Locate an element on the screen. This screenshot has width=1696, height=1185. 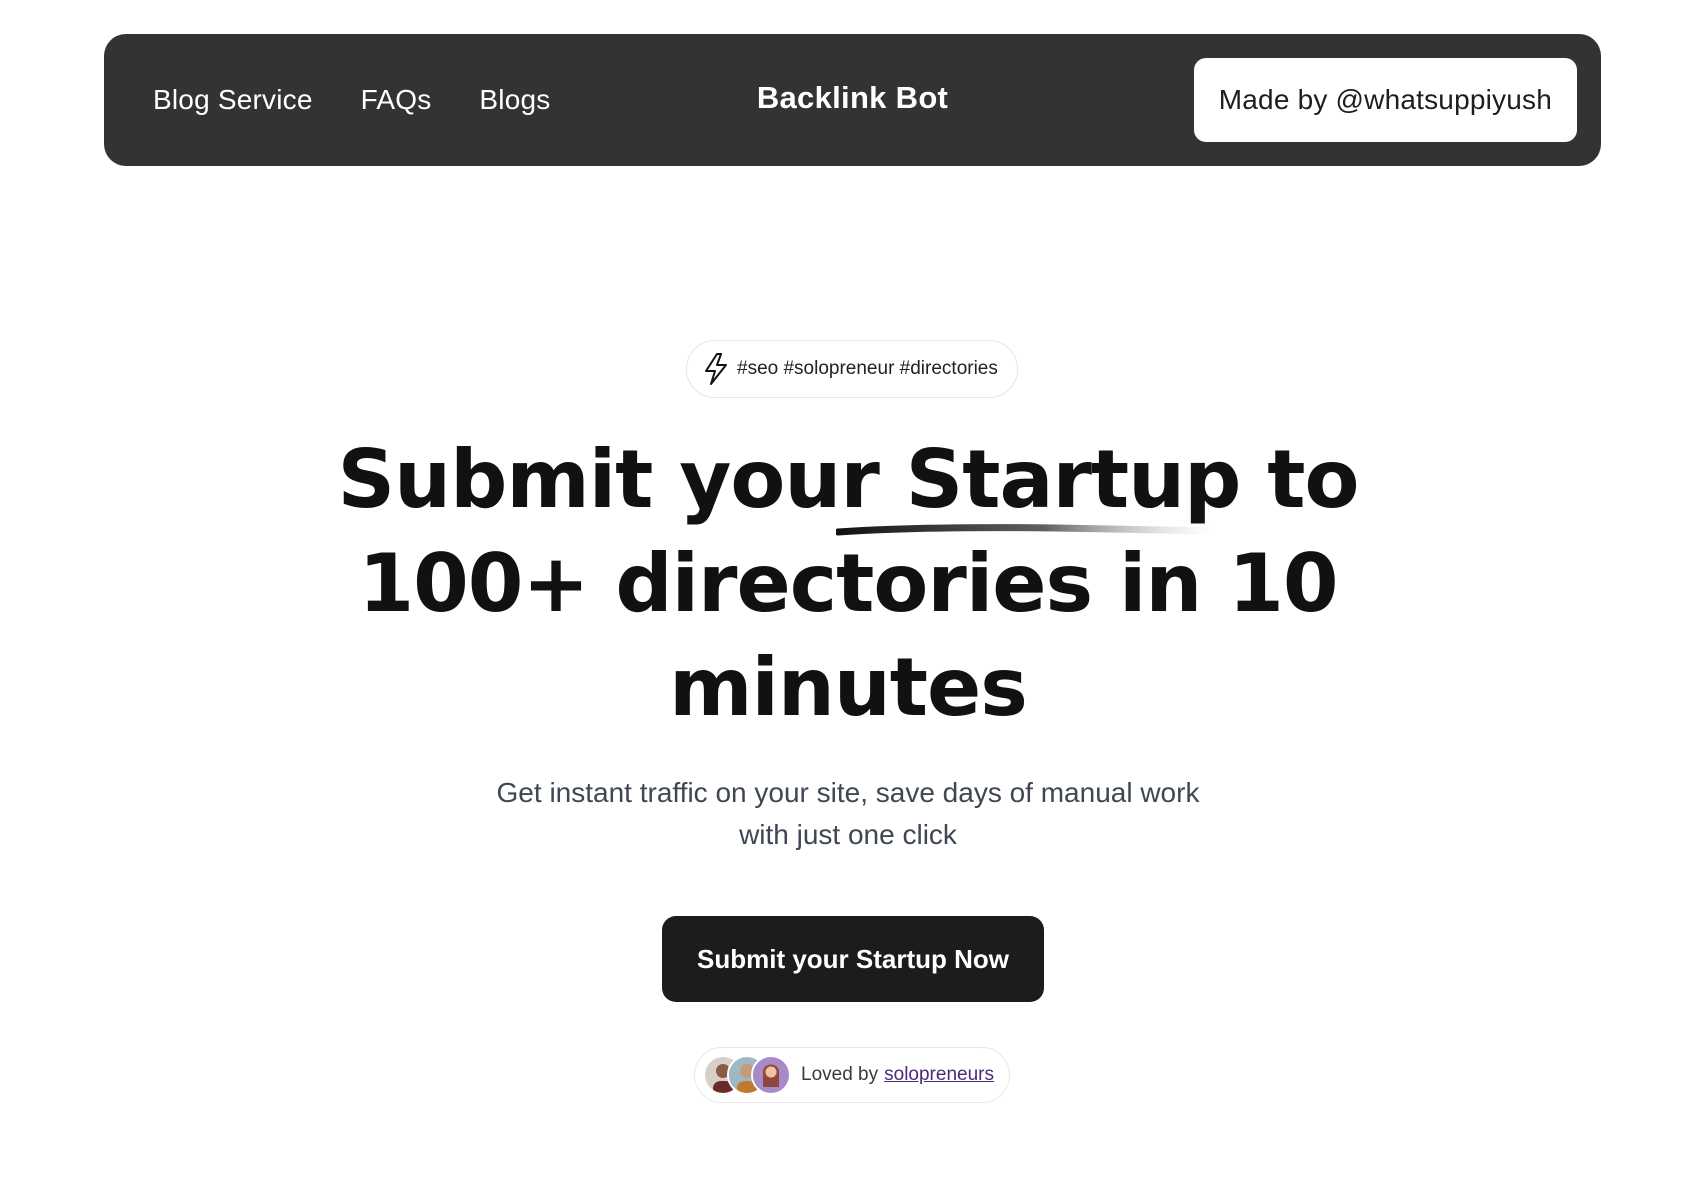
nav-link-blog-service: Blog Service is located at coordinates (233, 100).